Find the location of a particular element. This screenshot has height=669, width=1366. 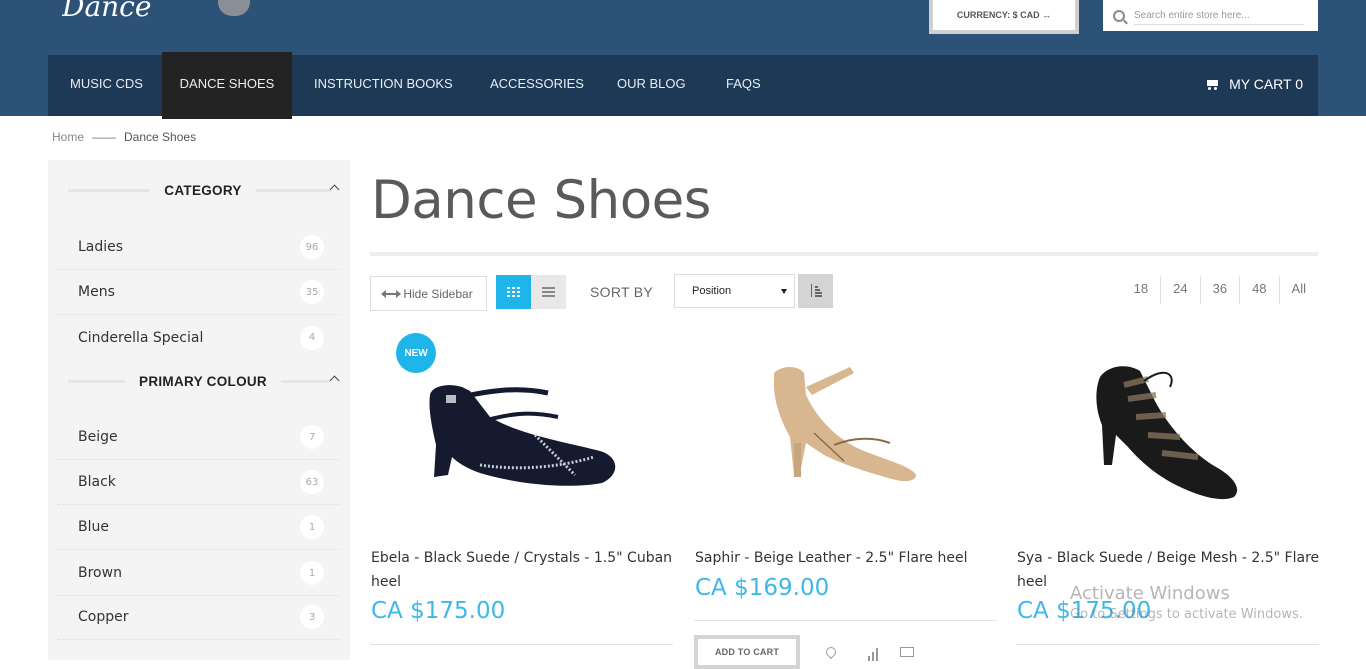

title-divider is located at coordinates (844, 254).